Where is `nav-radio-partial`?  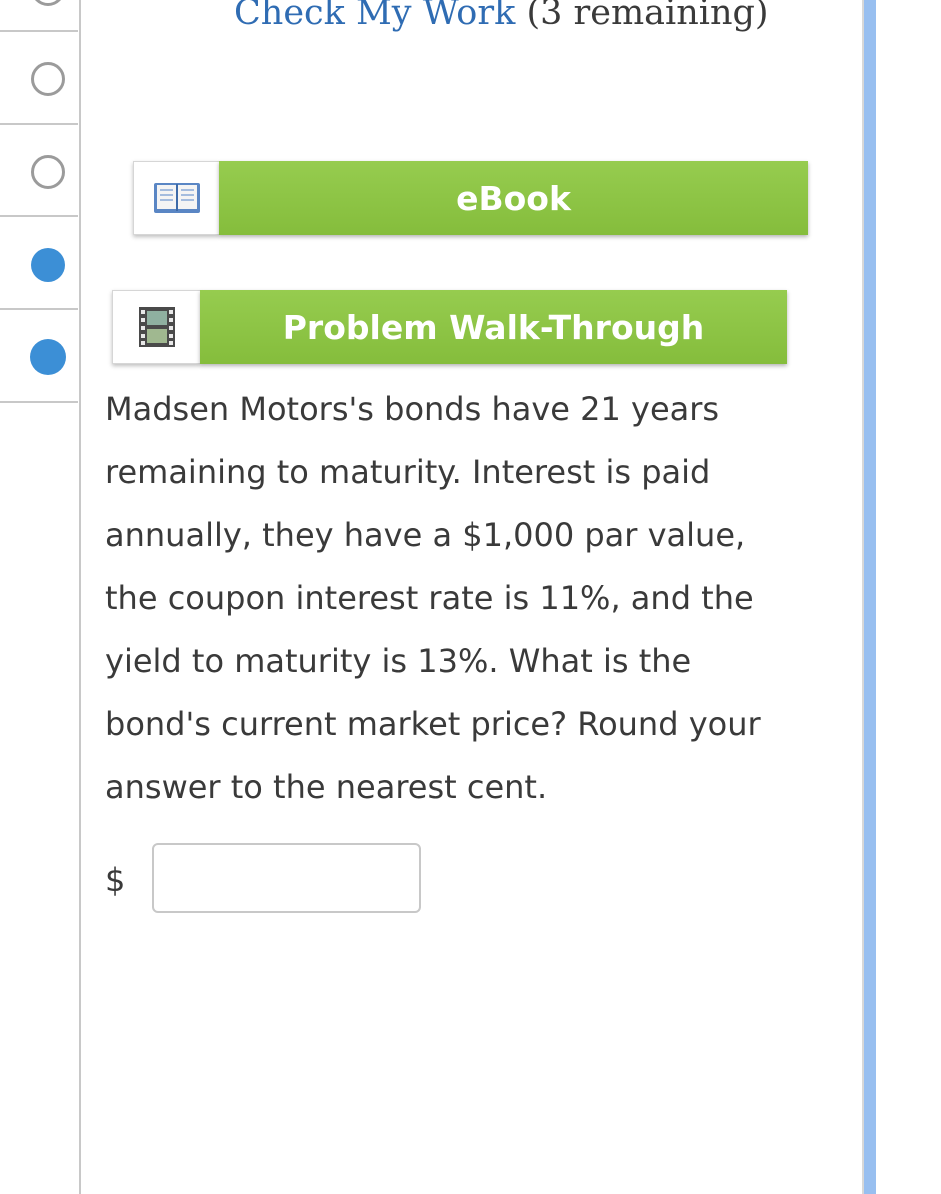 nav-radio-partial is located at coordinates (48, 3).